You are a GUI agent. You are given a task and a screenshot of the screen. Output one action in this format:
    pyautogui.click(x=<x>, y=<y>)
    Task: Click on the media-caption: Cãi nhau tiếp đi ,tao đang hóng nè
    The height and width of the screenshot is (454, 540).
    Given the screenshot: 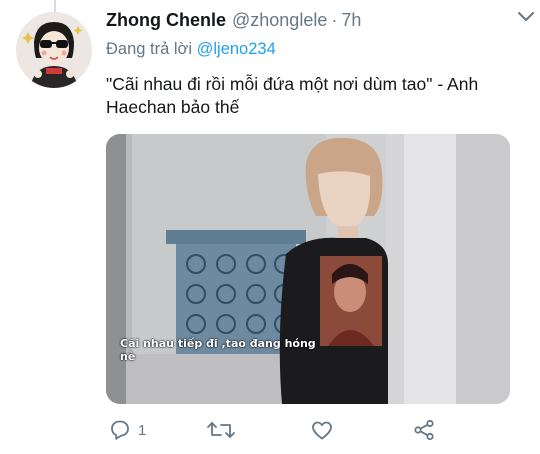 What is the action you would take?
    pyautogui.click(x=218, y=350)
    